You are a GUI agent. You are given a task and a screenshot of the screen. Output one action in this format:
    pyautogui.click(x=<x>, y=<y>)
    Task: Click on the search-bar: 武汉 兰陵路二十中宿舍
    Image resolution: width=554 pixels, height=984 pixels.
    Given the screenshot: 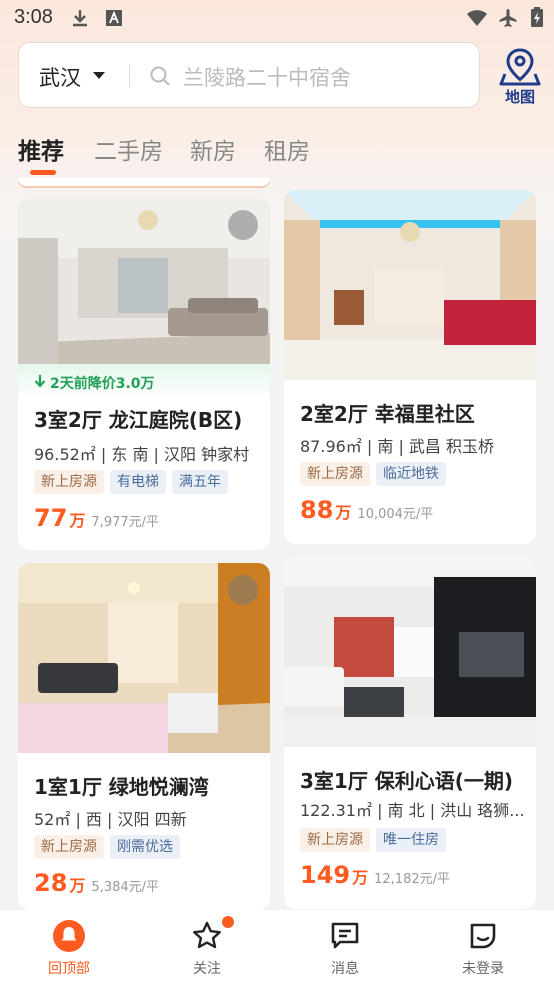 What is the action you would take?
    pyautogui.click(x=249, y=75)
    